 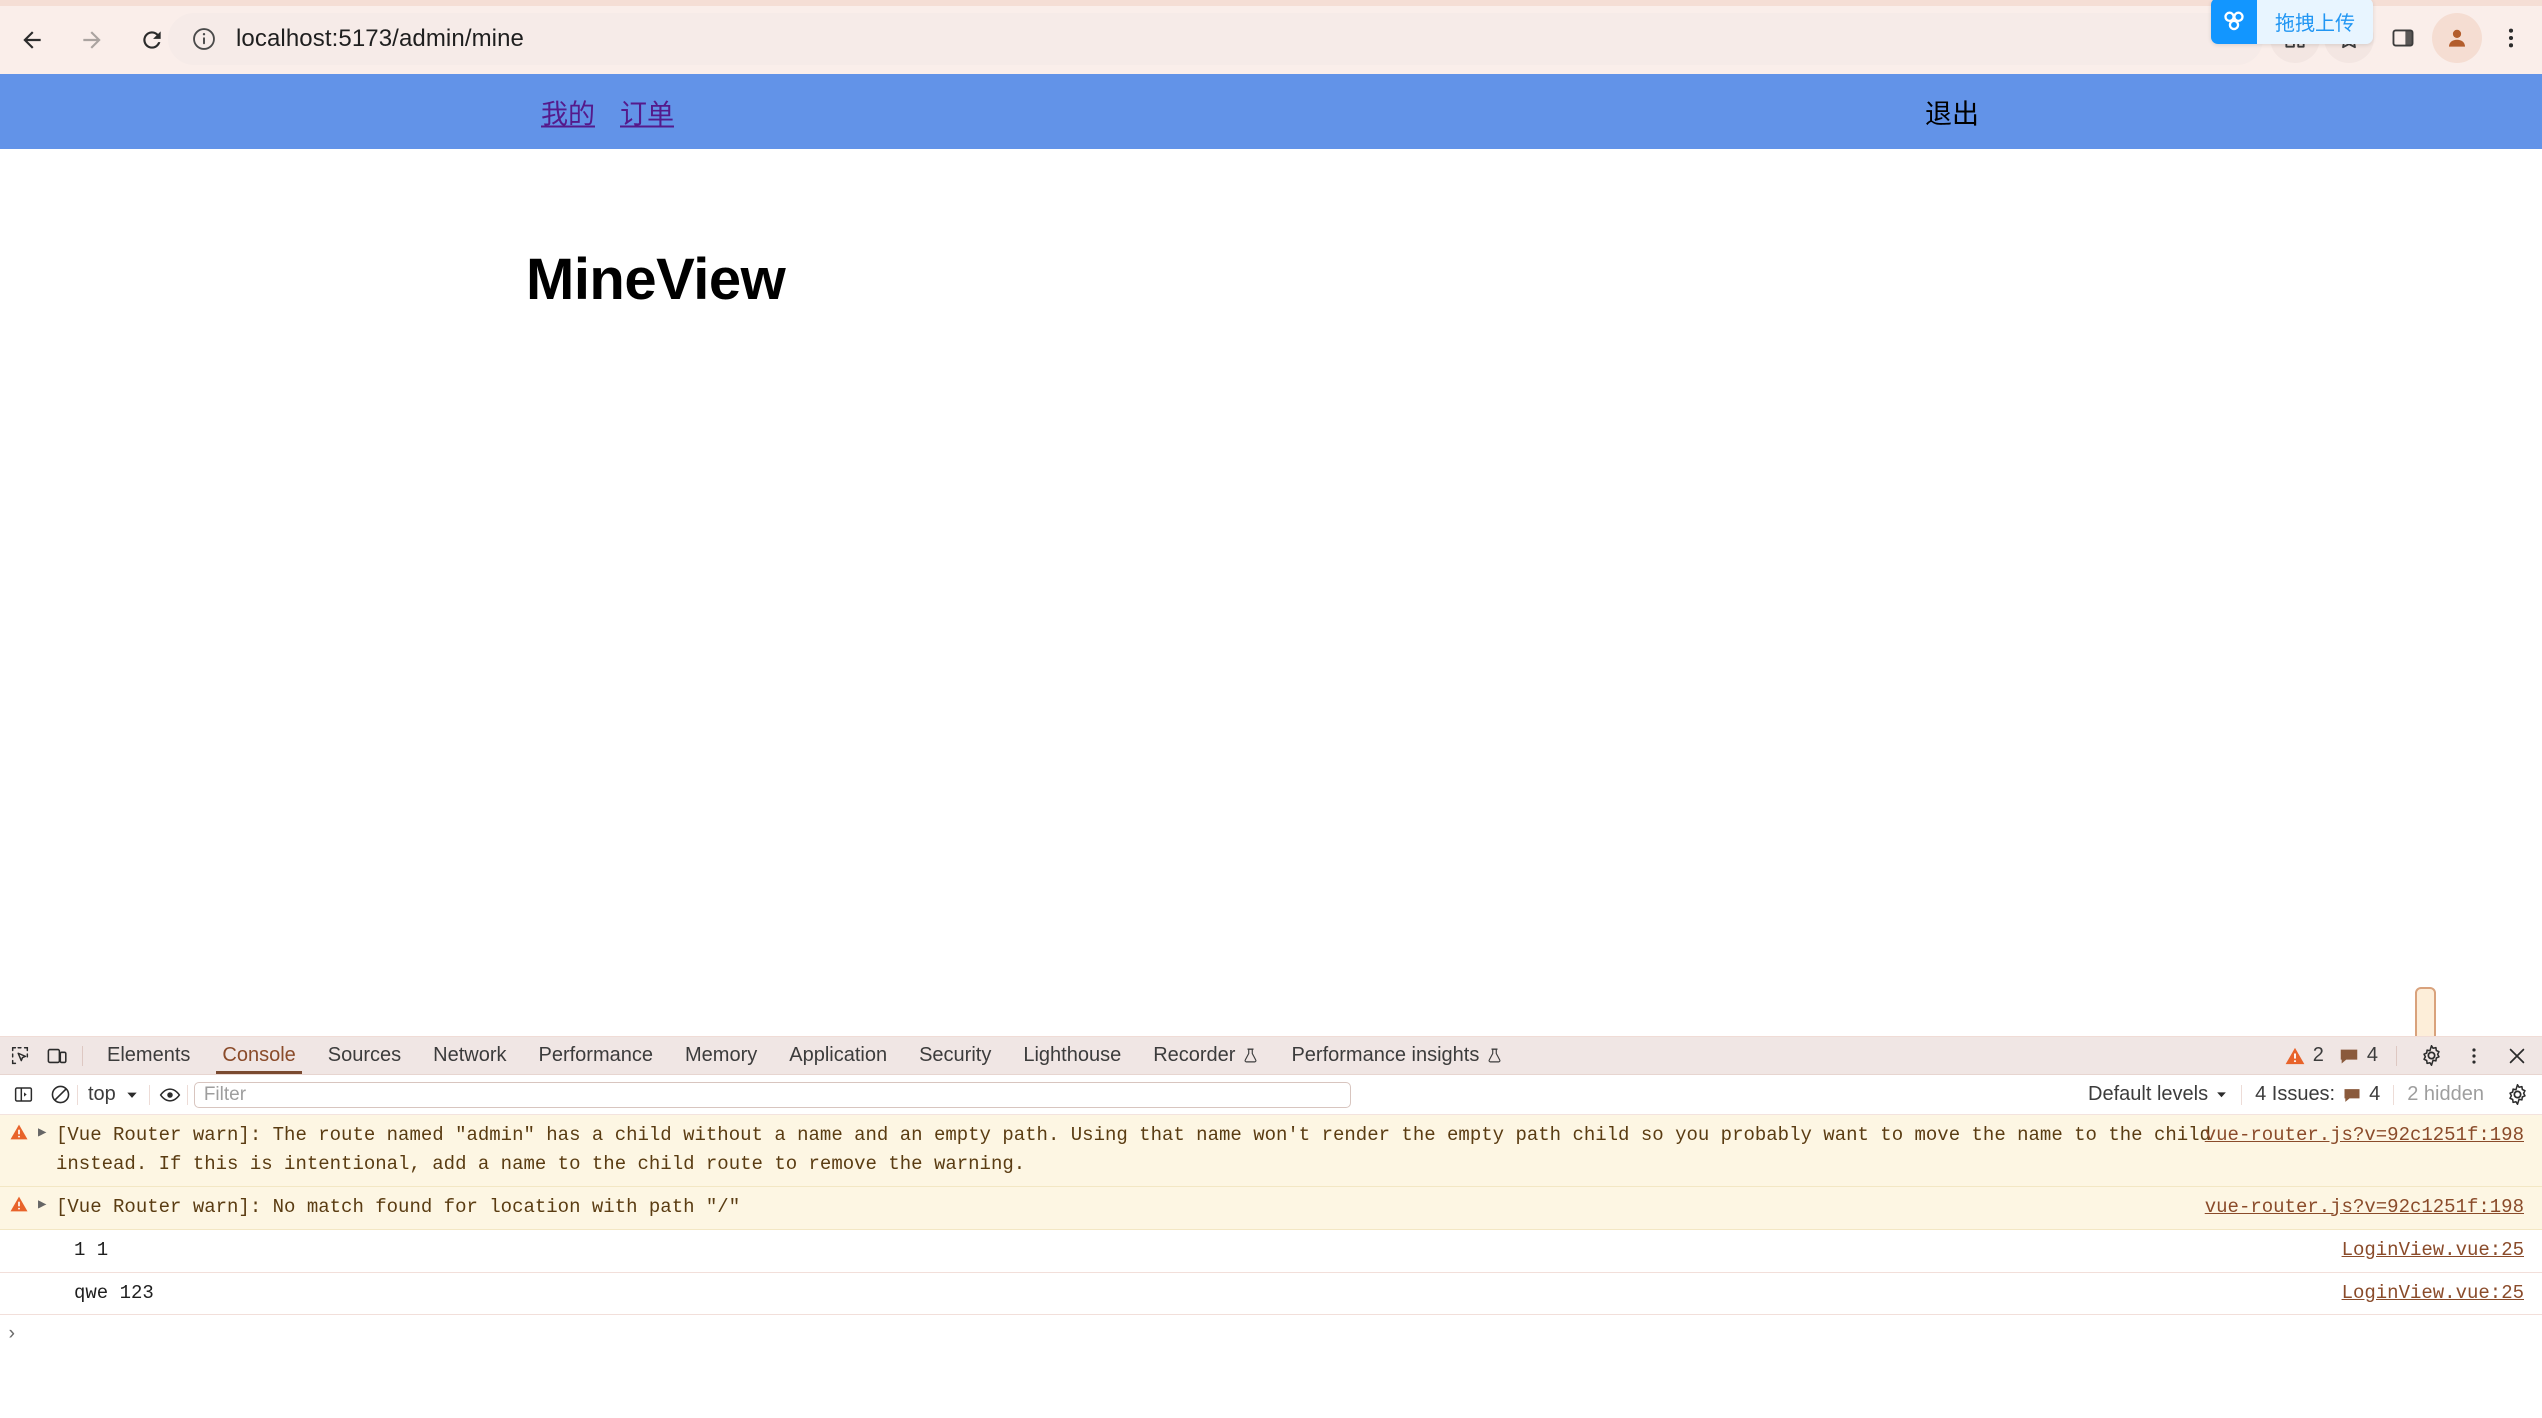 What do you see at coordinates (1494, 1055) in the screenshot?
I see `flask-icon` at bounding box center [1494, 1055].